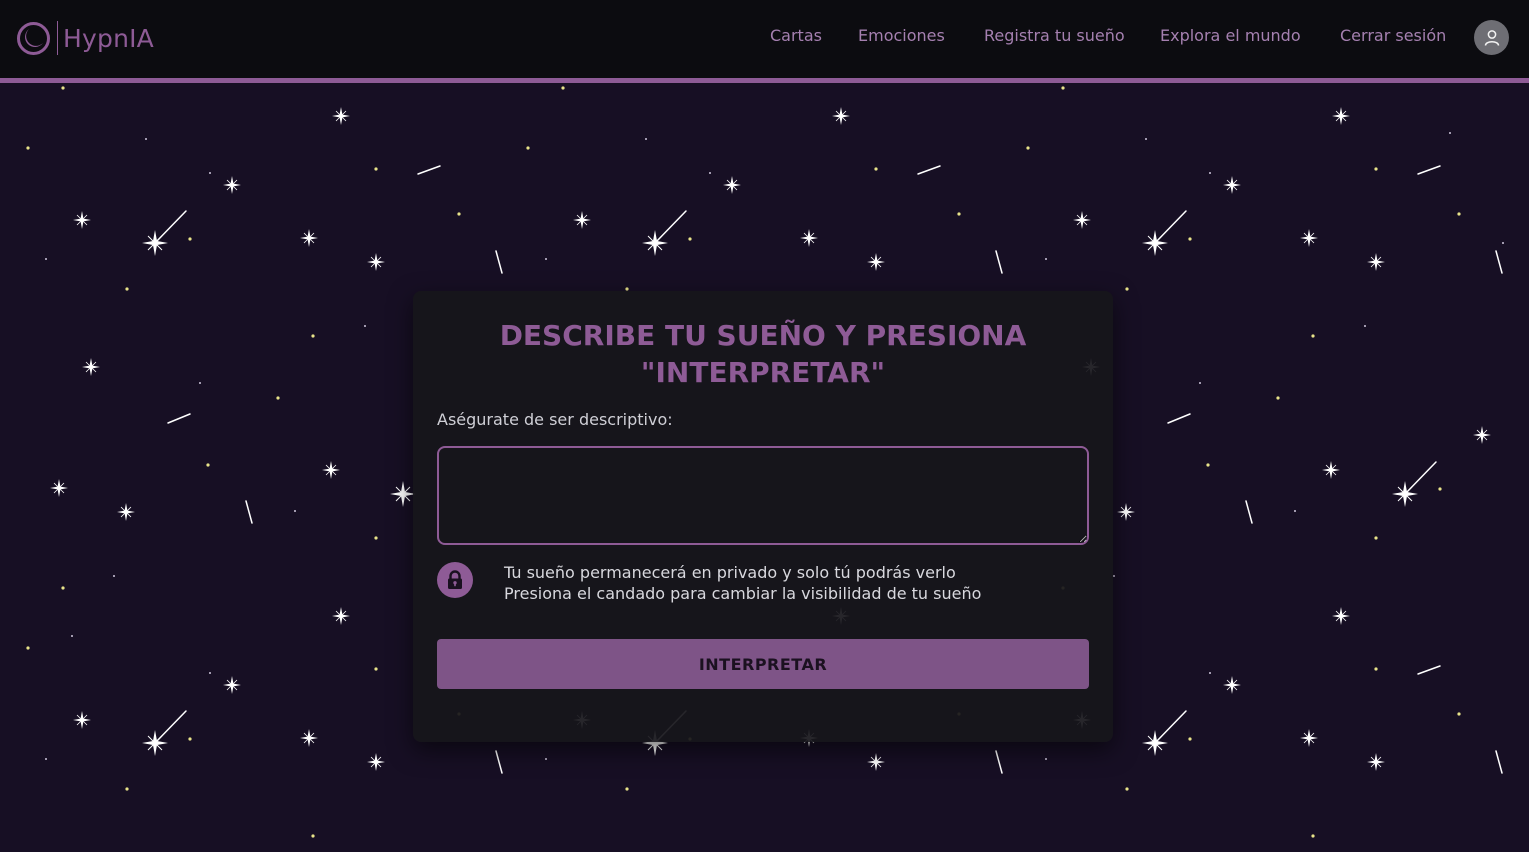 This screenshot has width=1529, height=852. I want to click on dream-textarea, so click(763, 495).